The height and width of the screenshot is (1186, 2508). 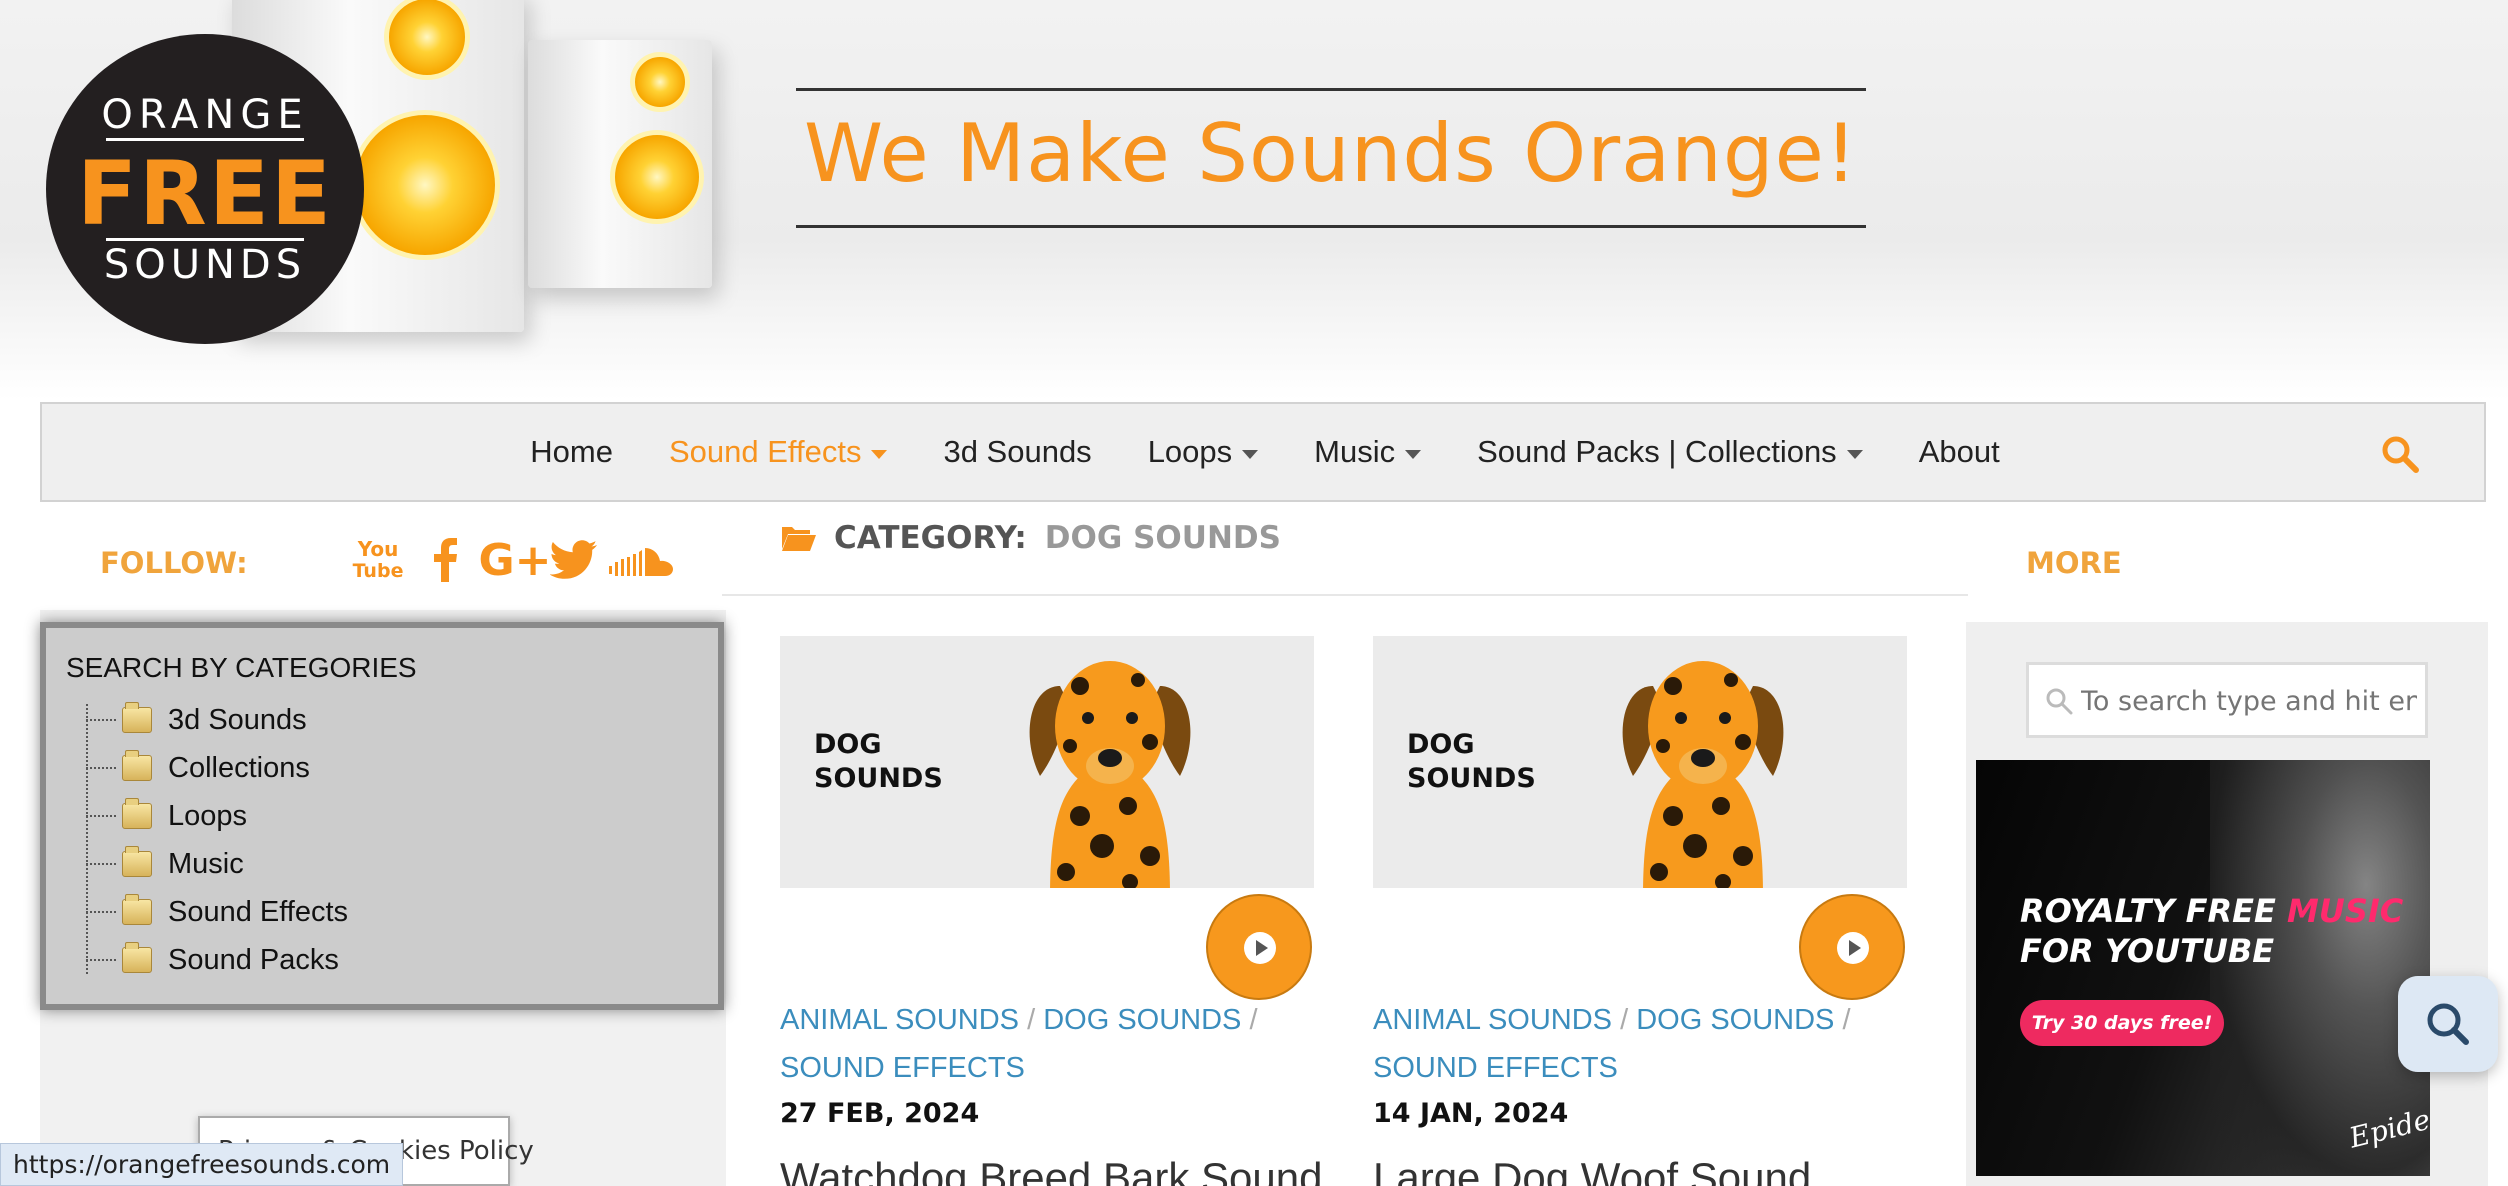 What do you see at coordinates (1030, 538) in the screenshot?
I see `category-heading: CATEGORY: DOG SOUNDS` at bounding box center [1030, 538].